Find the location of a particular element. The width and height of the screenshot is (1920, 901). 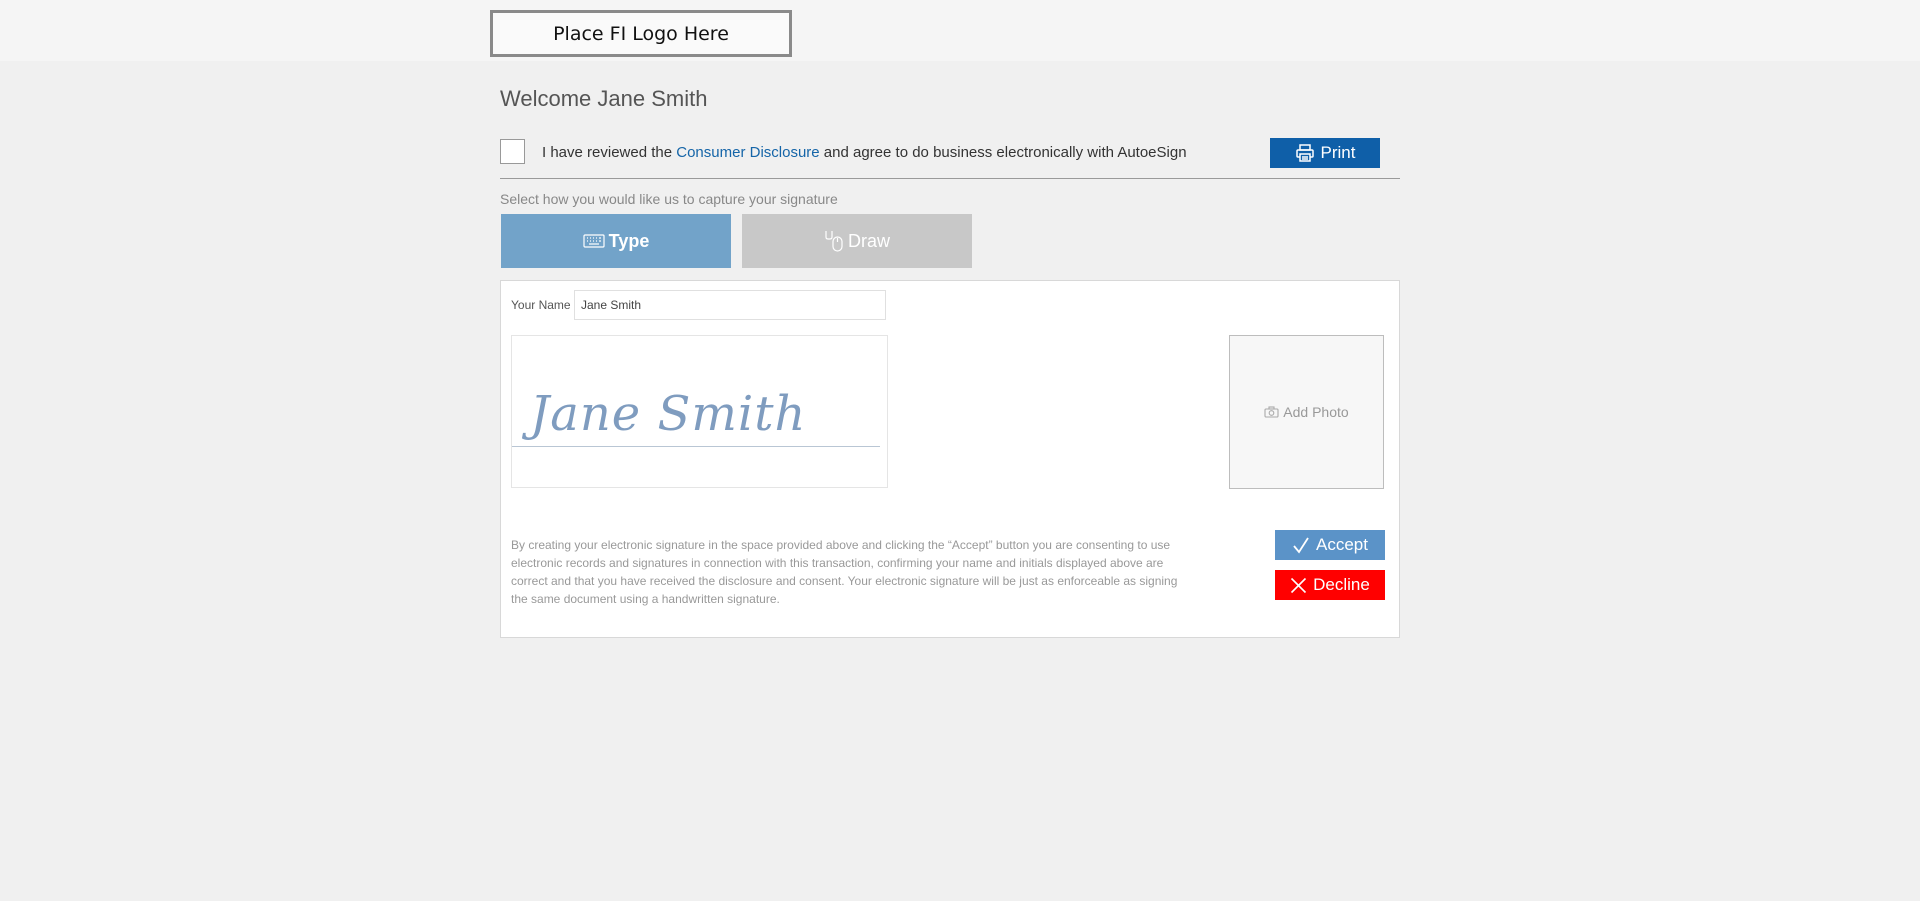

disclosure-prefix: I have reviewed the is located at coordinates (609, 152).